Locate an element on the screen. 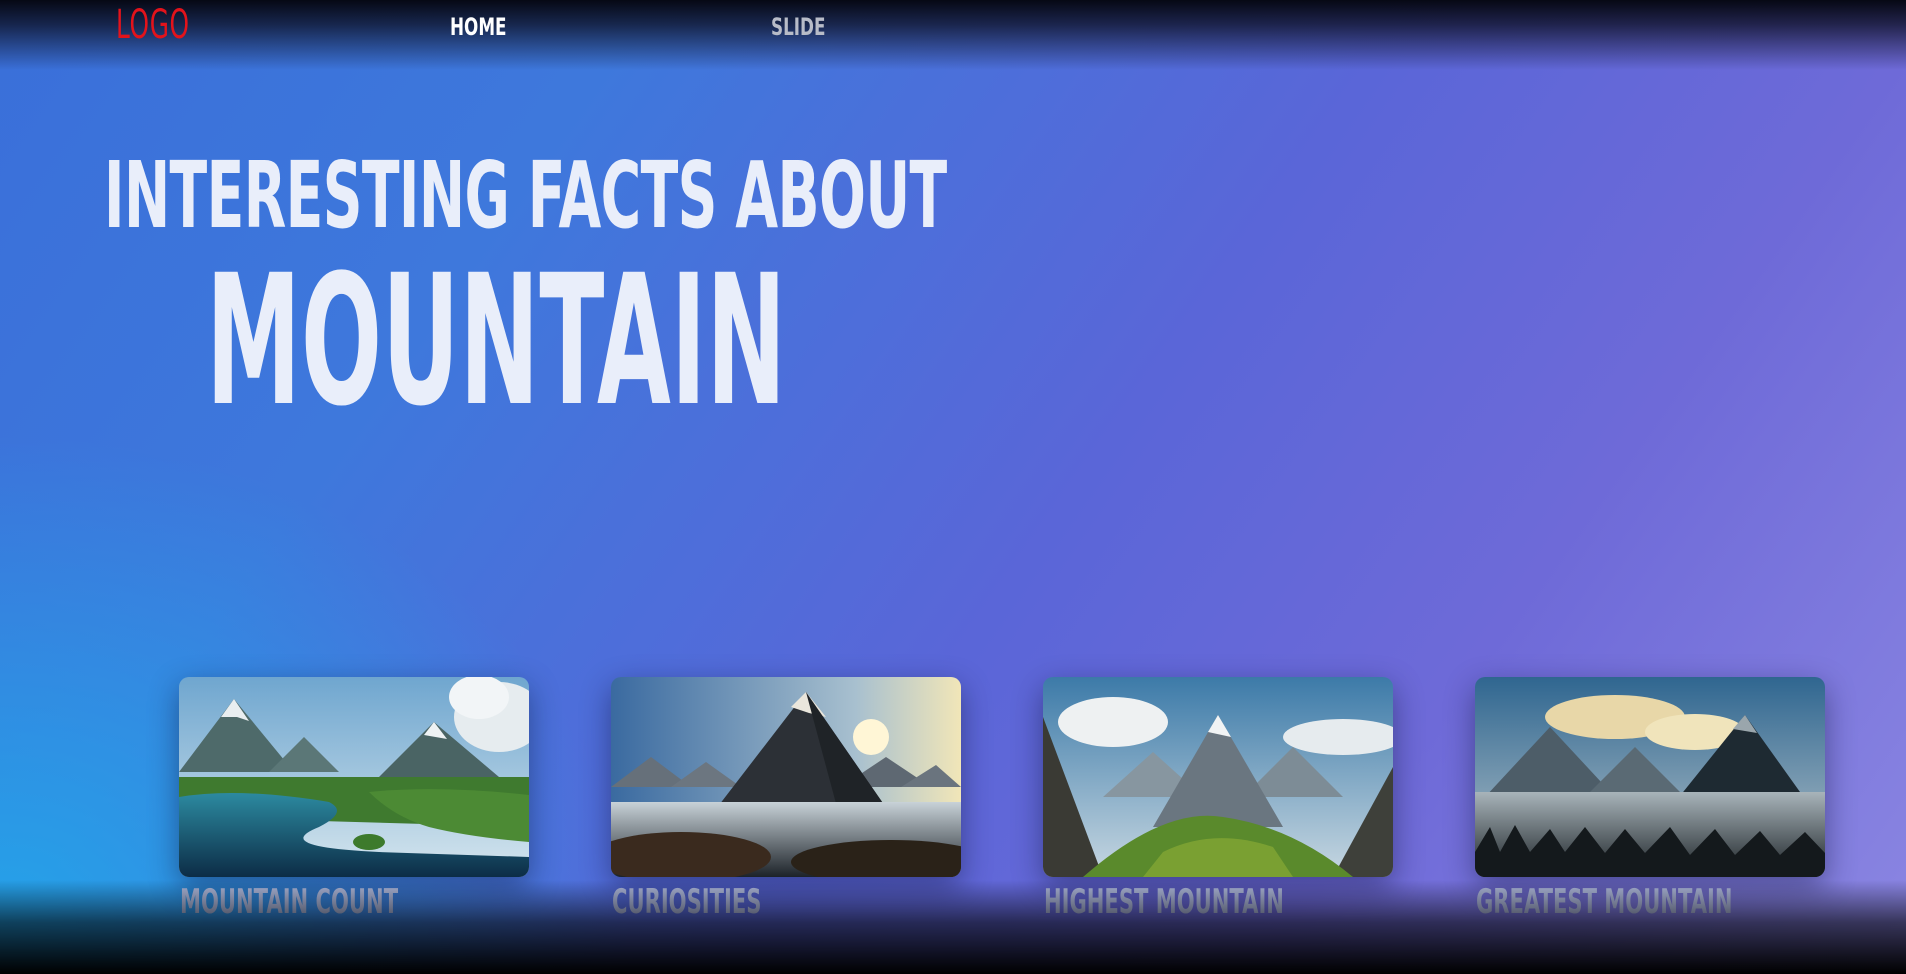 The width and height of the screenshot is (1906, 974). logo: LOGO is located at coordinates (153, 25).